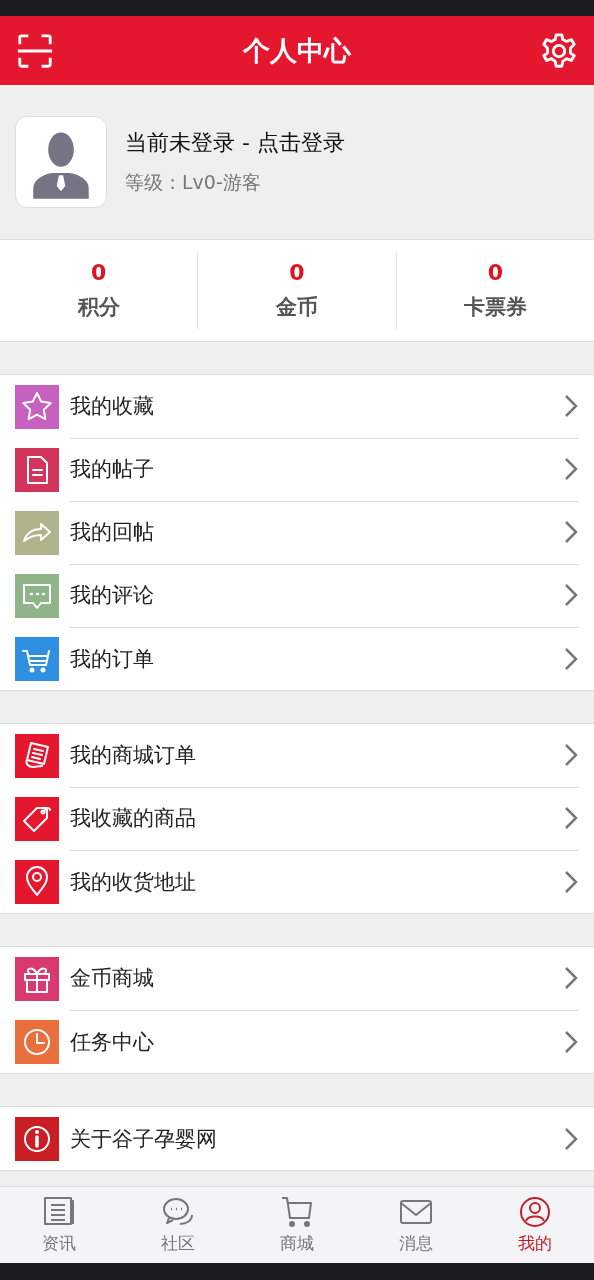  Describe the element at coordinates (297, 50) in the screenshot. I see `page-title: 个人中心` at that location.